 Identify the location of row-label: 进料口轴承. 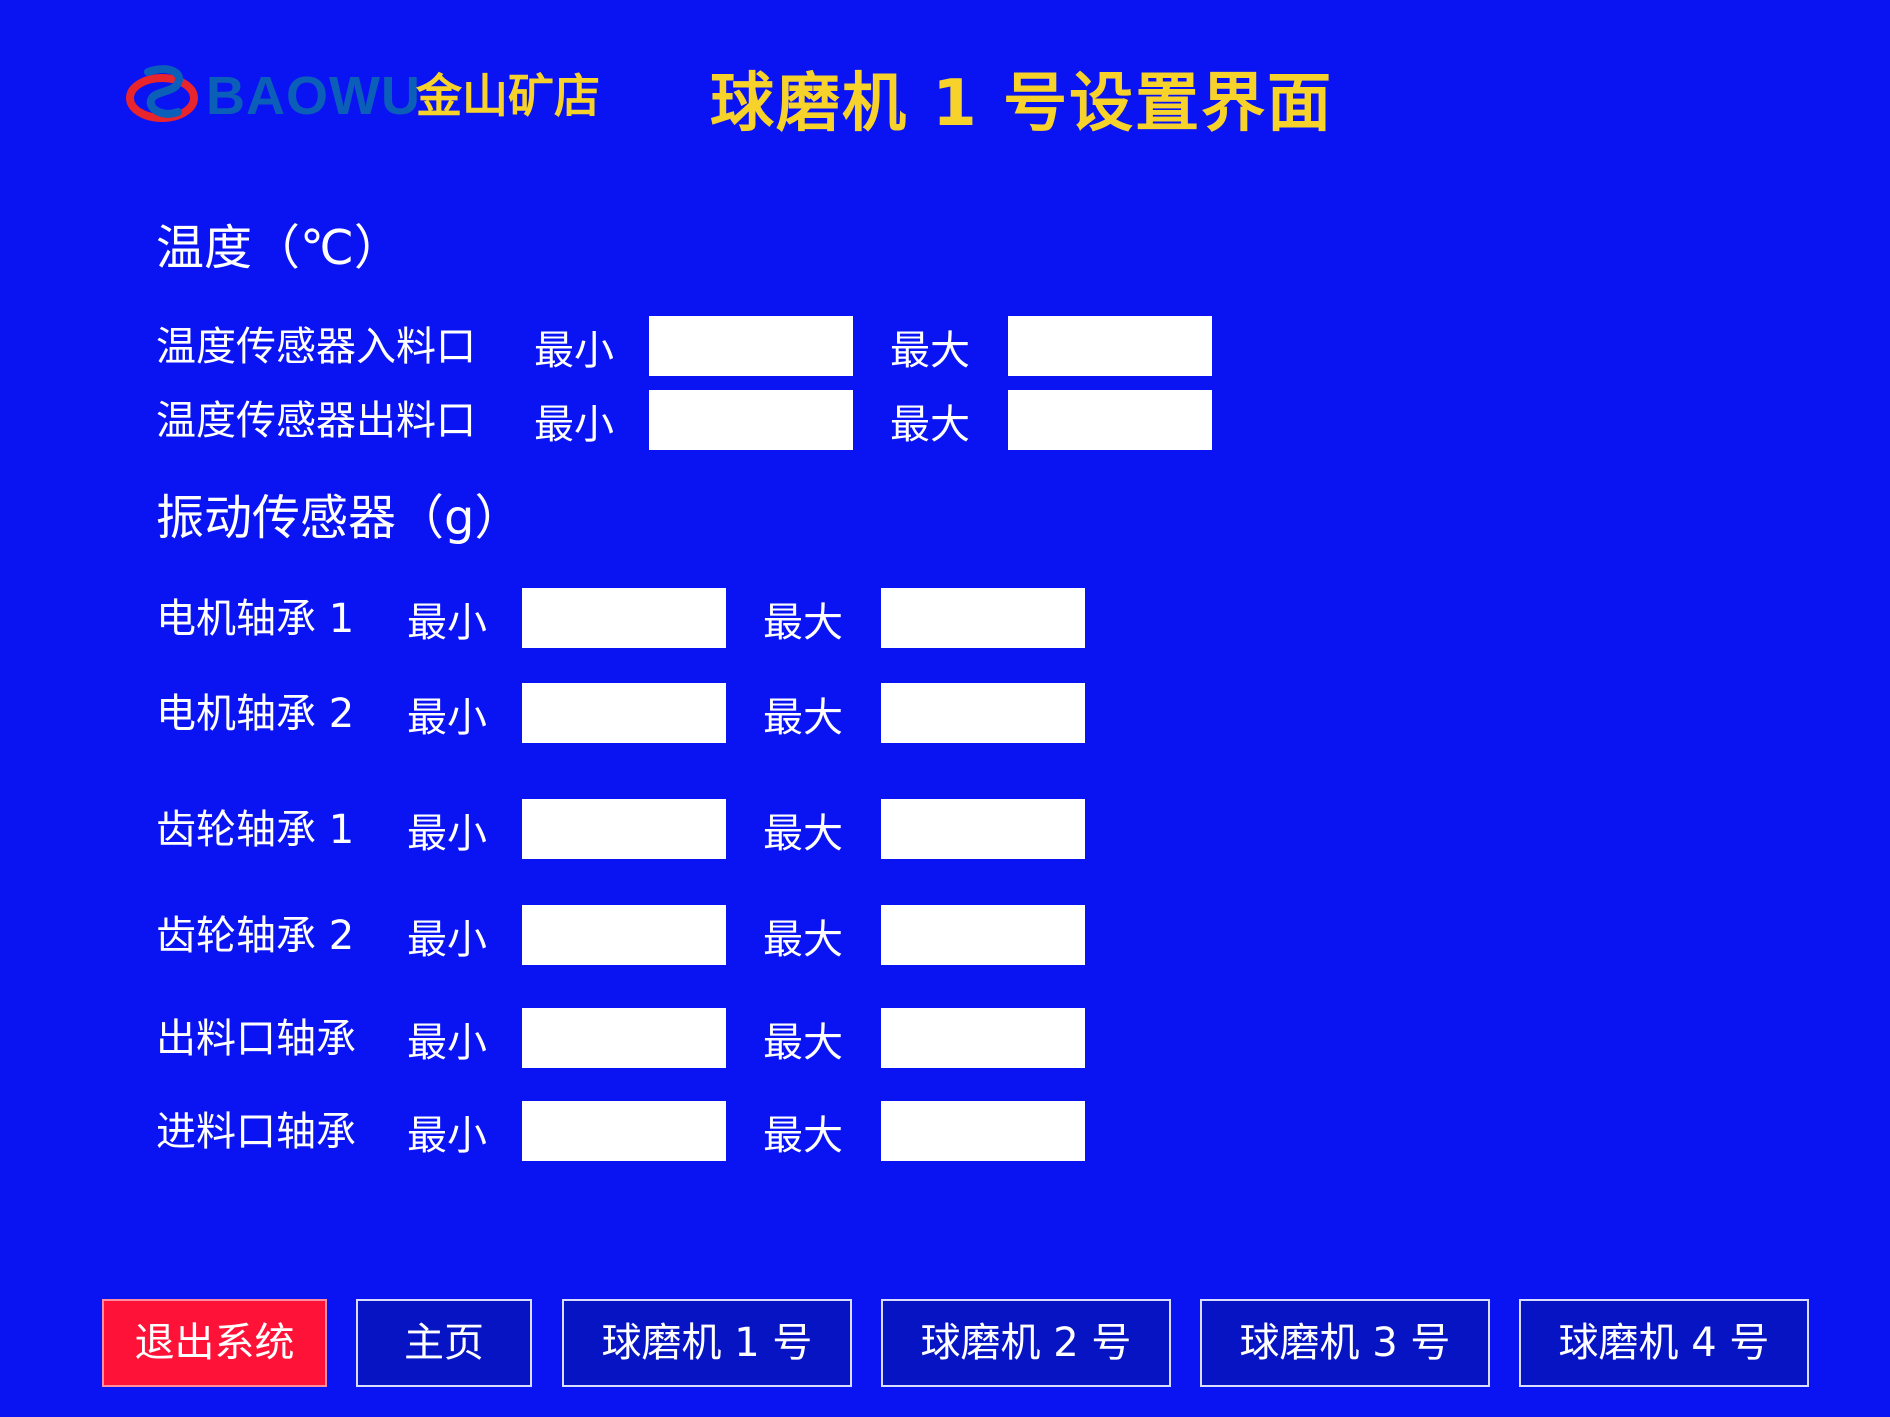
(256, 1132).